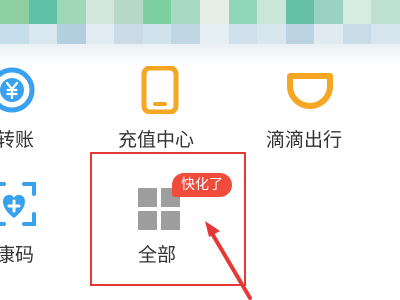 The image size is (400, 300). Describe the element at coordinates (156, 140) in the screenshot. I see `grid-item-label: 充值中心` at that location.